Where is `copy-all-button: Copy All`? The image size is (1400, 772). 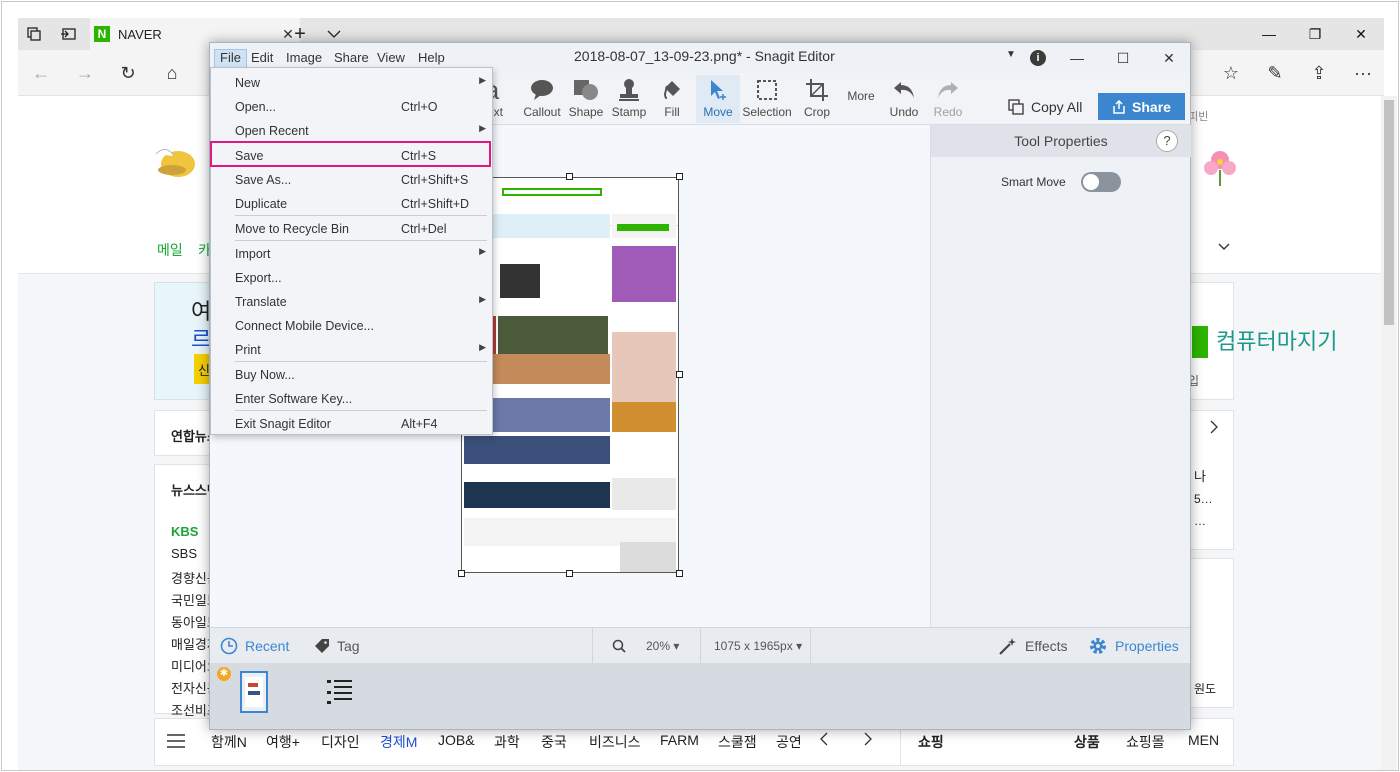 copy-all-button: Copy All is located at coordinates (1045, 107).